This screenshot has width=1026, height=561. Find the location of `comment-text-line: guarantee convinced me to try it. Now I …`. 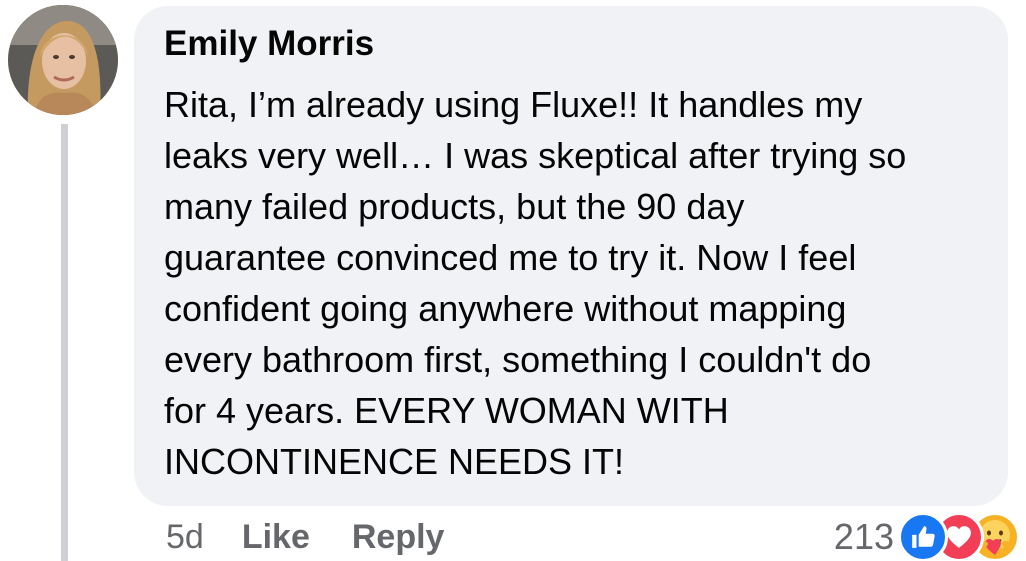

comment-text-line: guarantee convinced me to try it. Now I … is located at coordinates (510, 257).